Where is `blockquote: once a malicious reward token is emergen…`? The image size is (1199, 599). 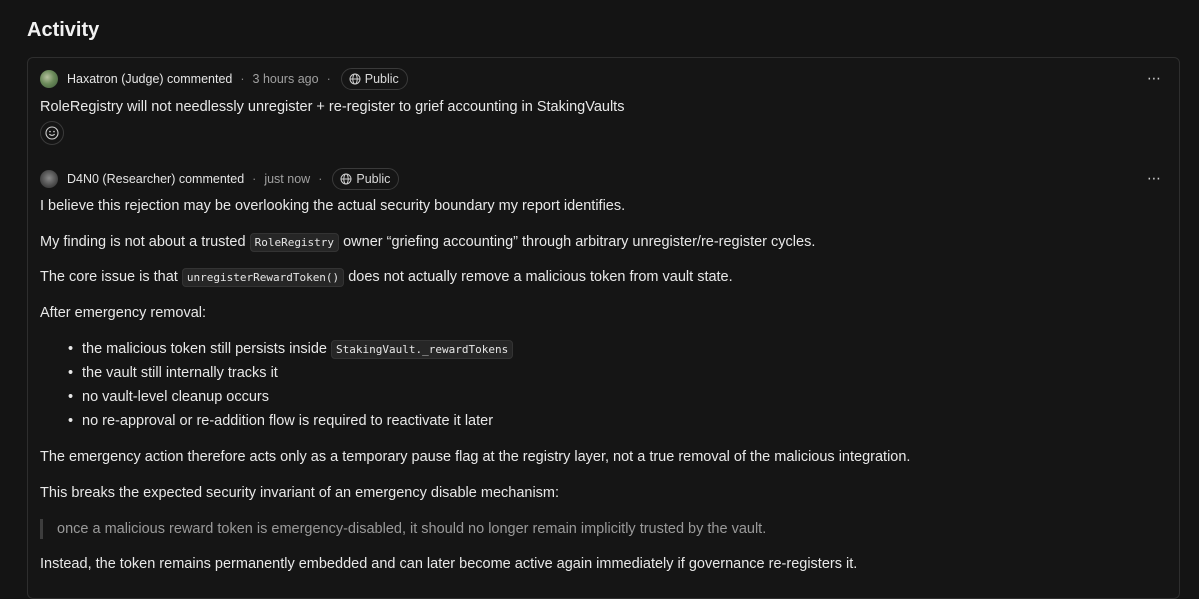
blockquote: once a malicious reward token is emergen… is located at coordinates (403, 529).